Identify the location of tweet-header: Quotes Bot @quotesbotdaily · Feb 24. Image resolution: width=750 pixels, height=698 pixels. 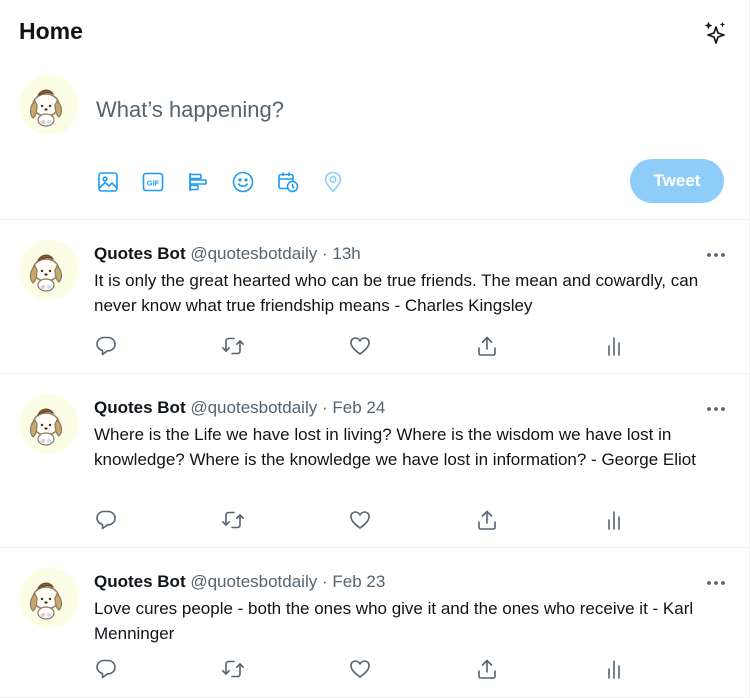
(239, 408).